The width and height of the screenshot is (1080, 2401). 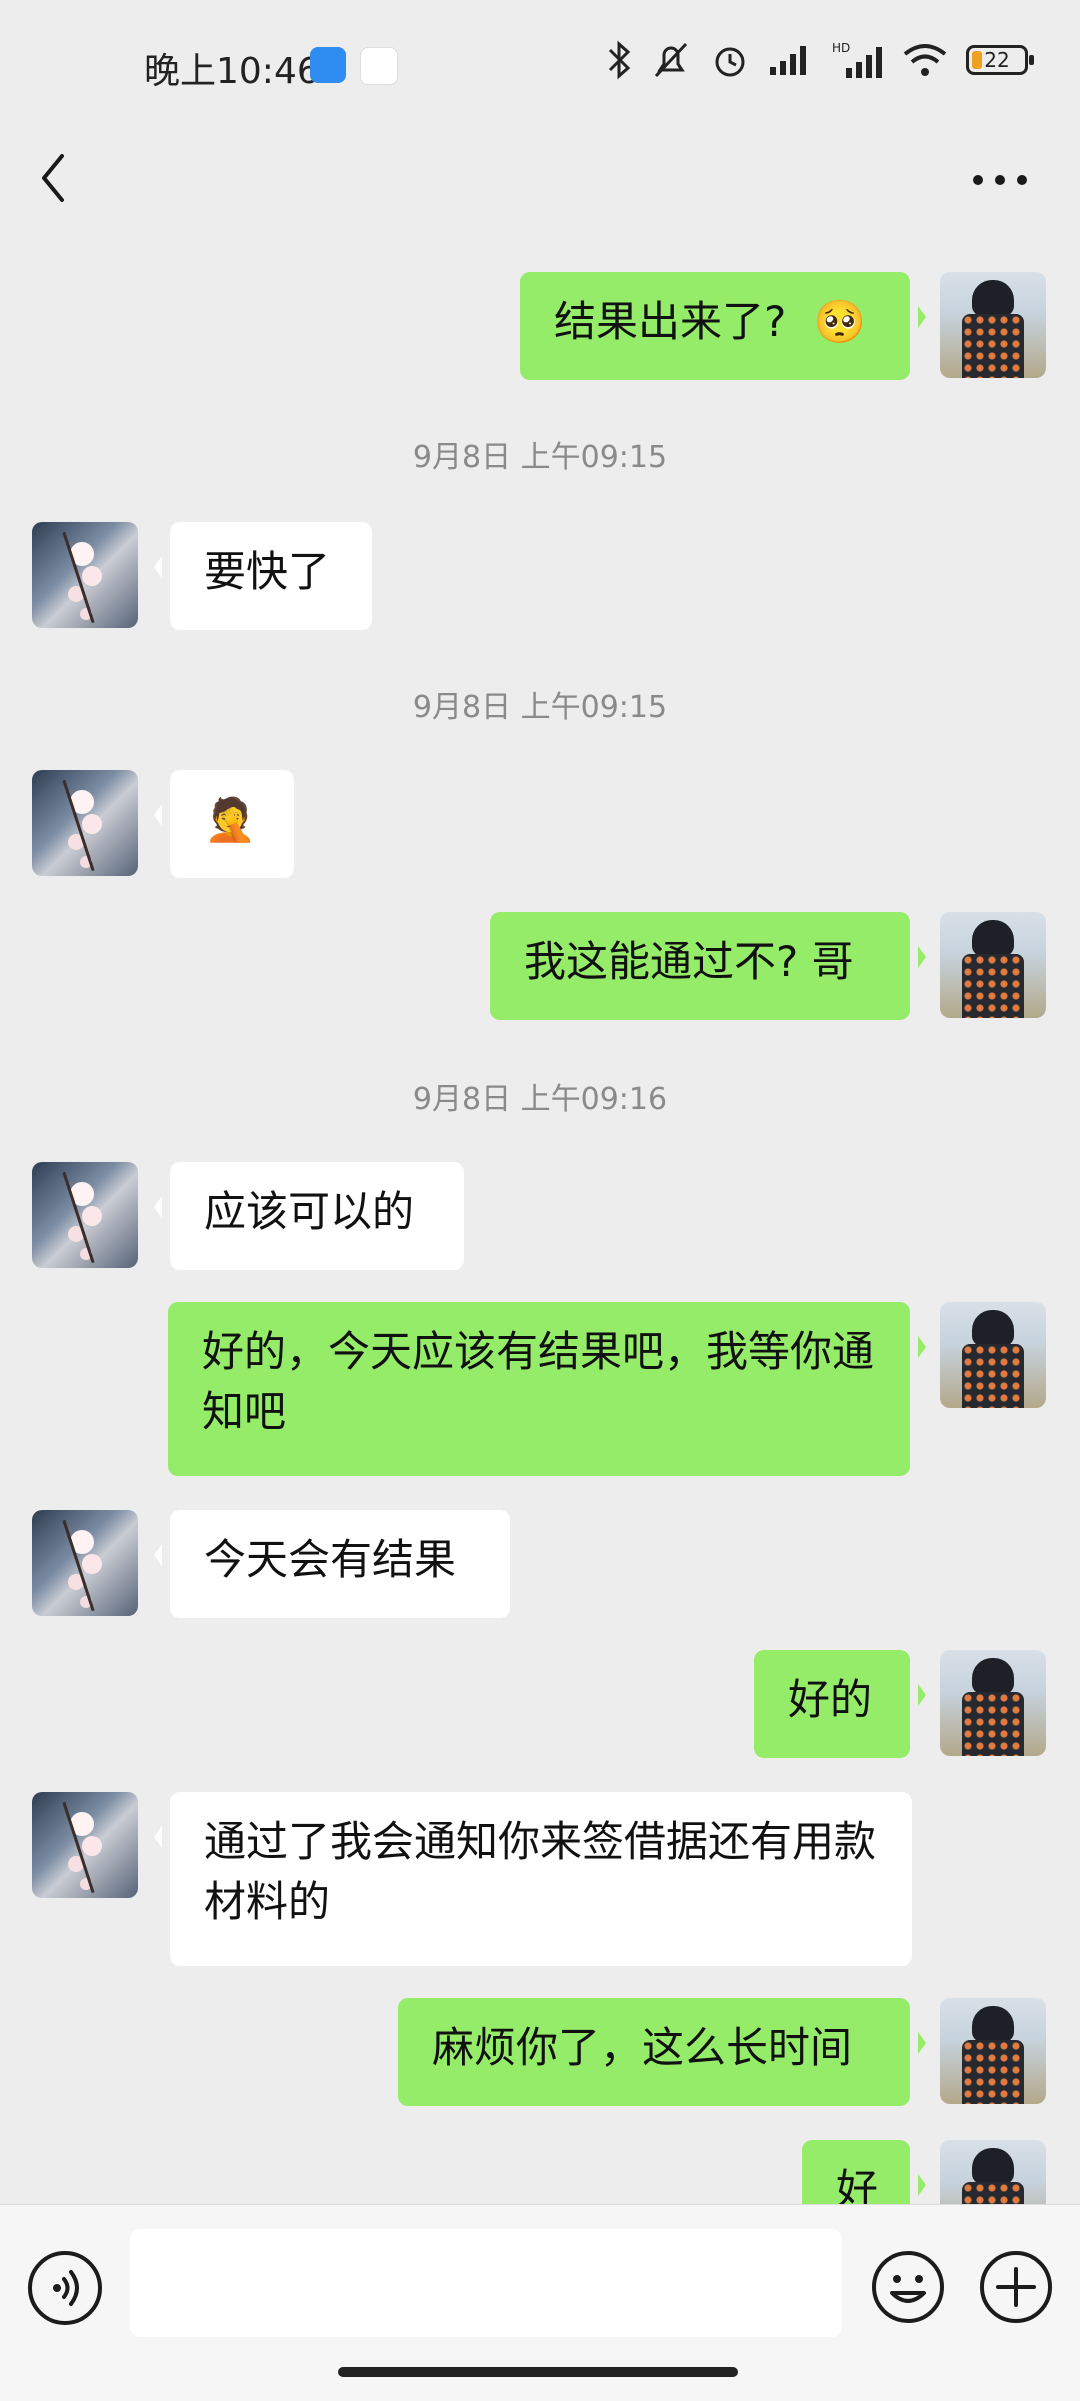 What do you see at coordinates (538, 2372) in the screenshot?
I see `home-indicator` at bounding box center [538, 2372].